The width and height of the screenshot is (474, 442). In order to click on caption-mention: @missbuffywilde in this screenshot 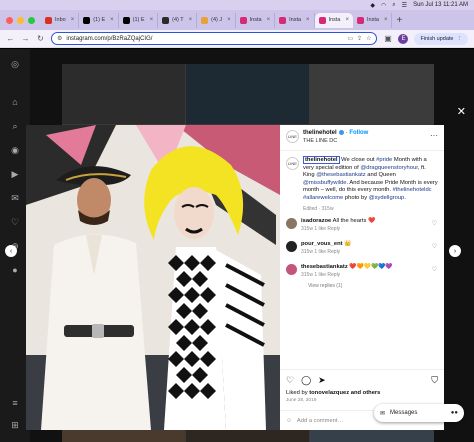, I will do `click(324, 183)`.